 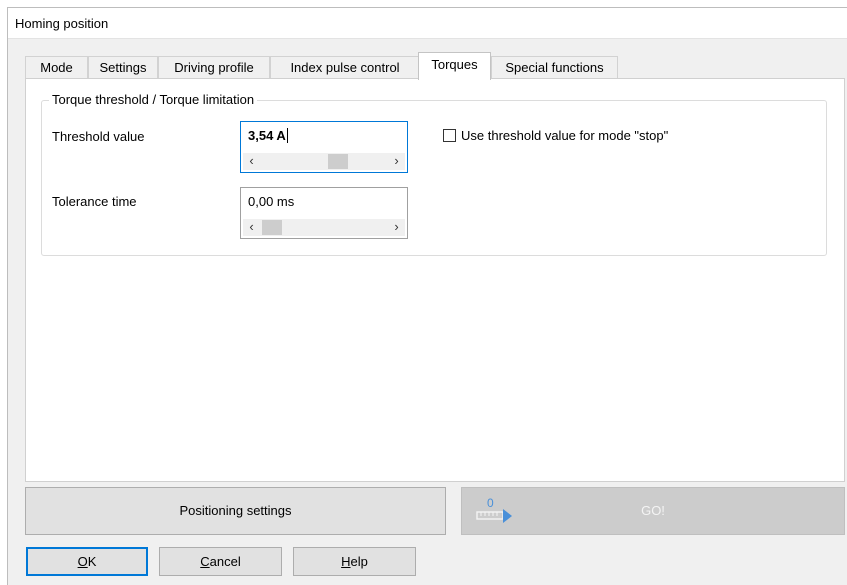 I want to click on tab-torques: Torques, so click(x=454, y=66).